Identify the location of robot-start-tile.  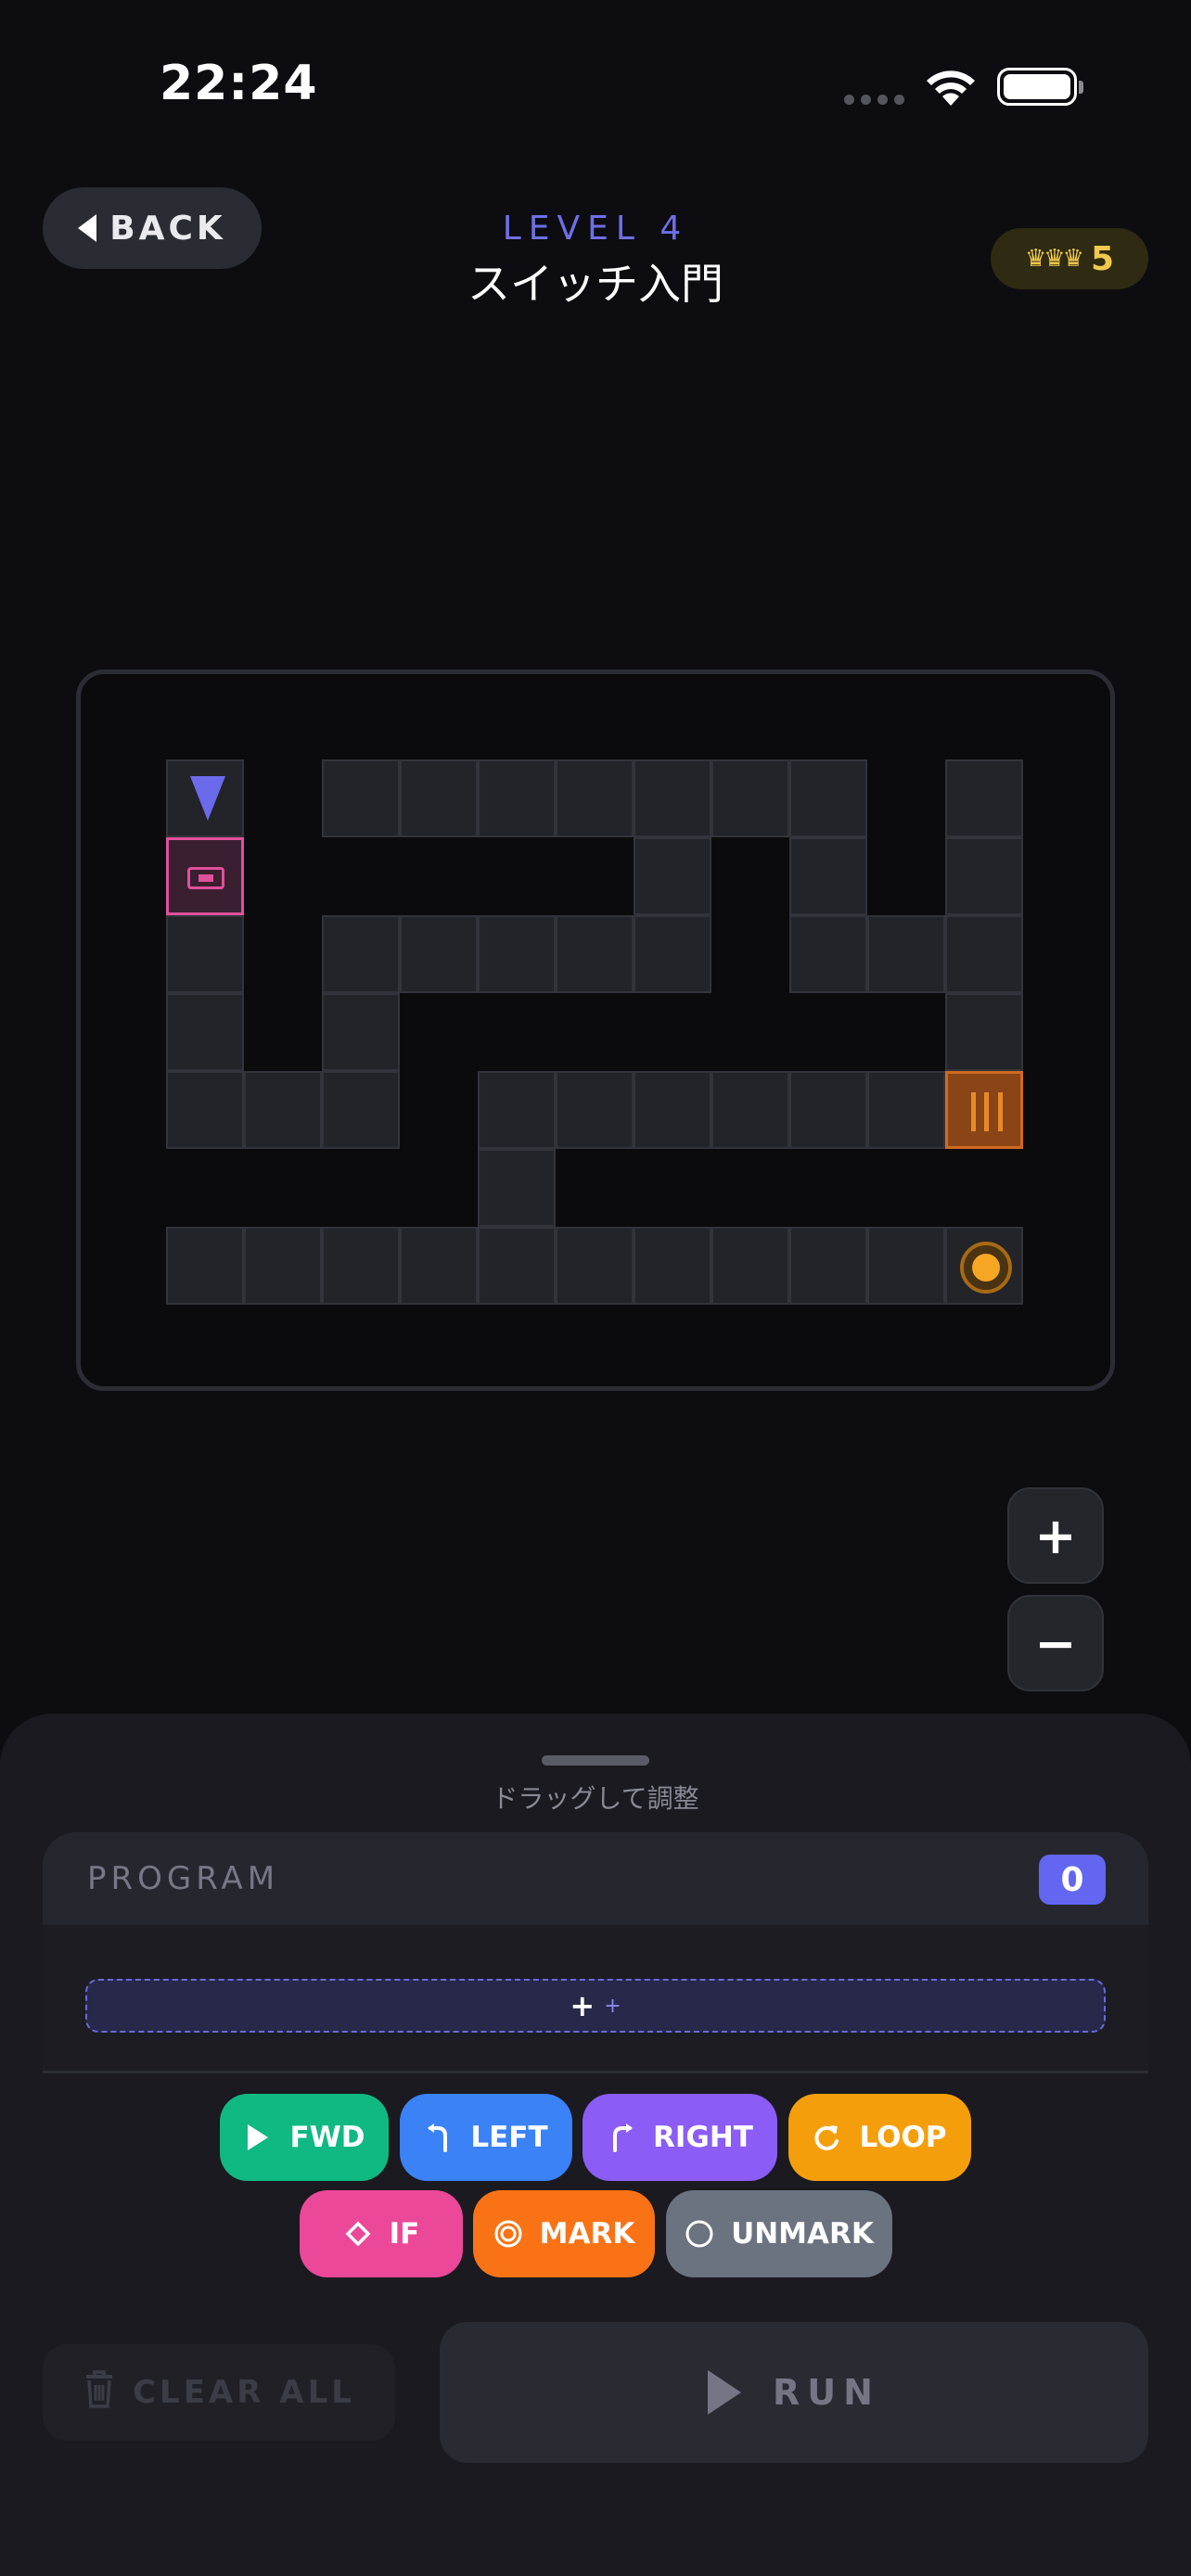
(205, 798).